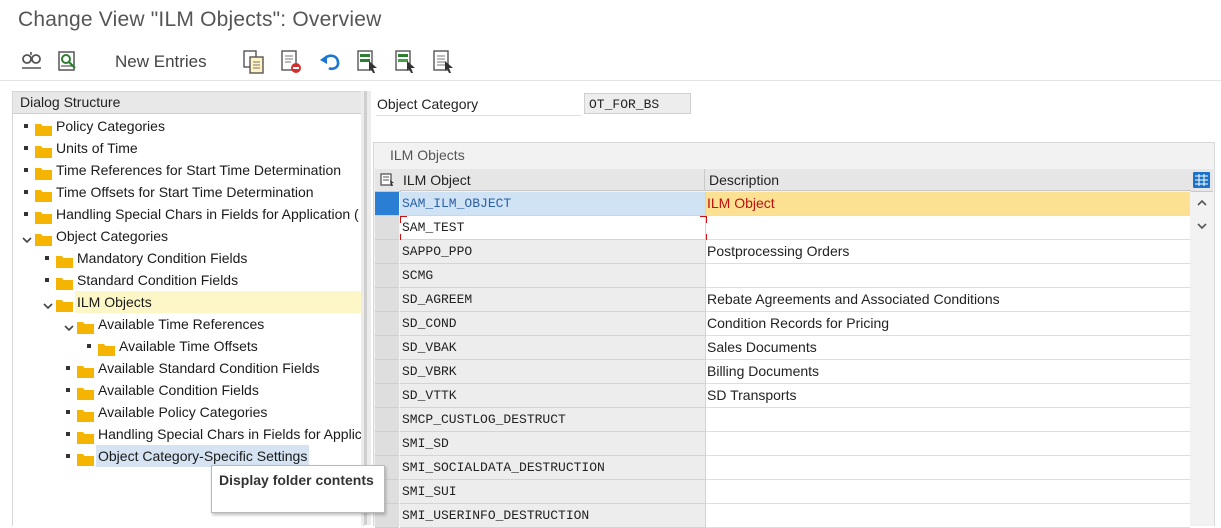  Describe the element at coordinates (188, 368) in the screenshot. I see `tree-item: Available Standard Condition Fields` at that location.